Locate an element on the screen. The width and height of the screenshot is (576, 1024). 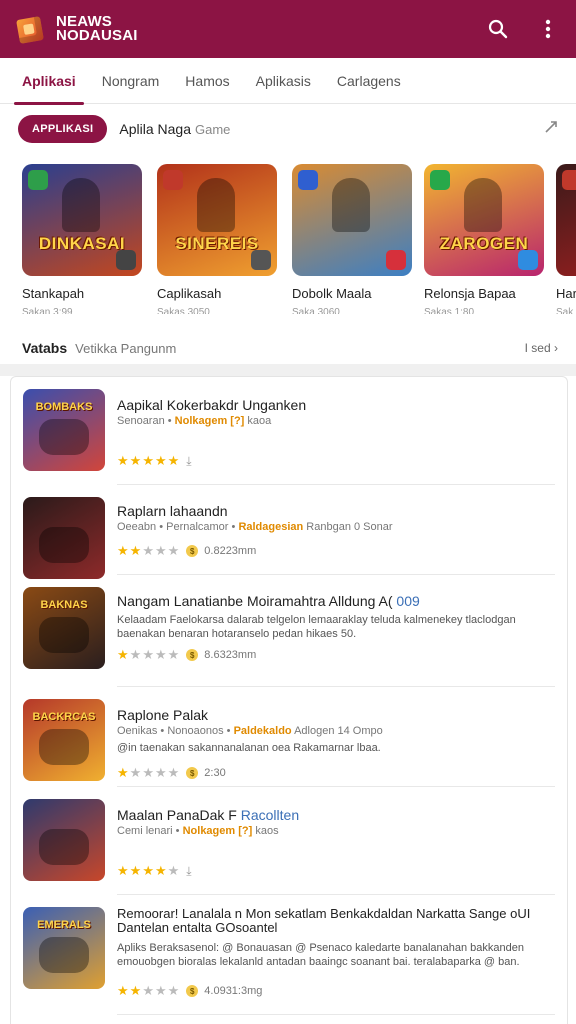
subtitle-tag: Raldagesian is located at coordinates (271, 527).